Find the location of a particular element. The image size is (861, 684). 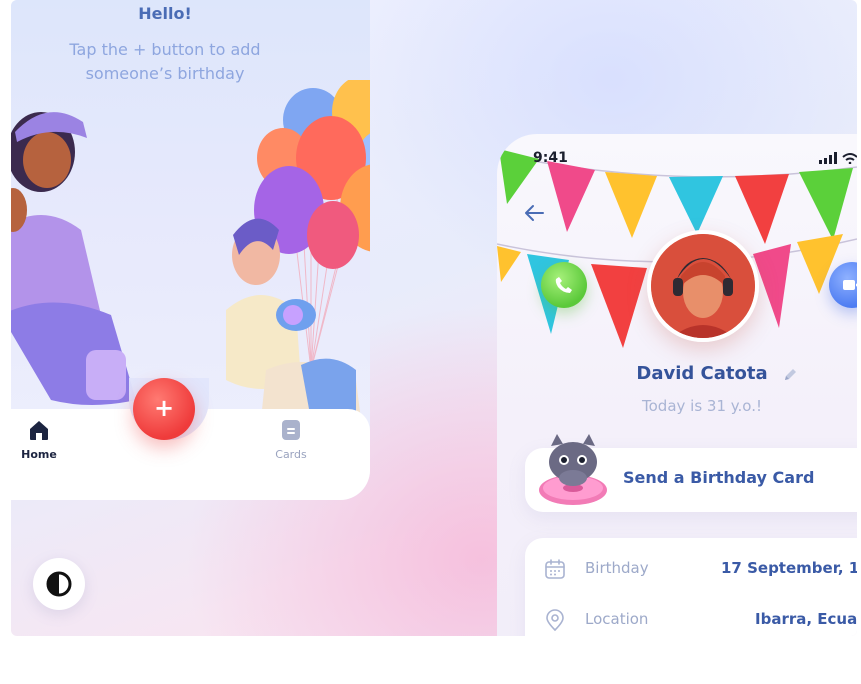

theme-toggle-button is located at coordinates (59, 584).